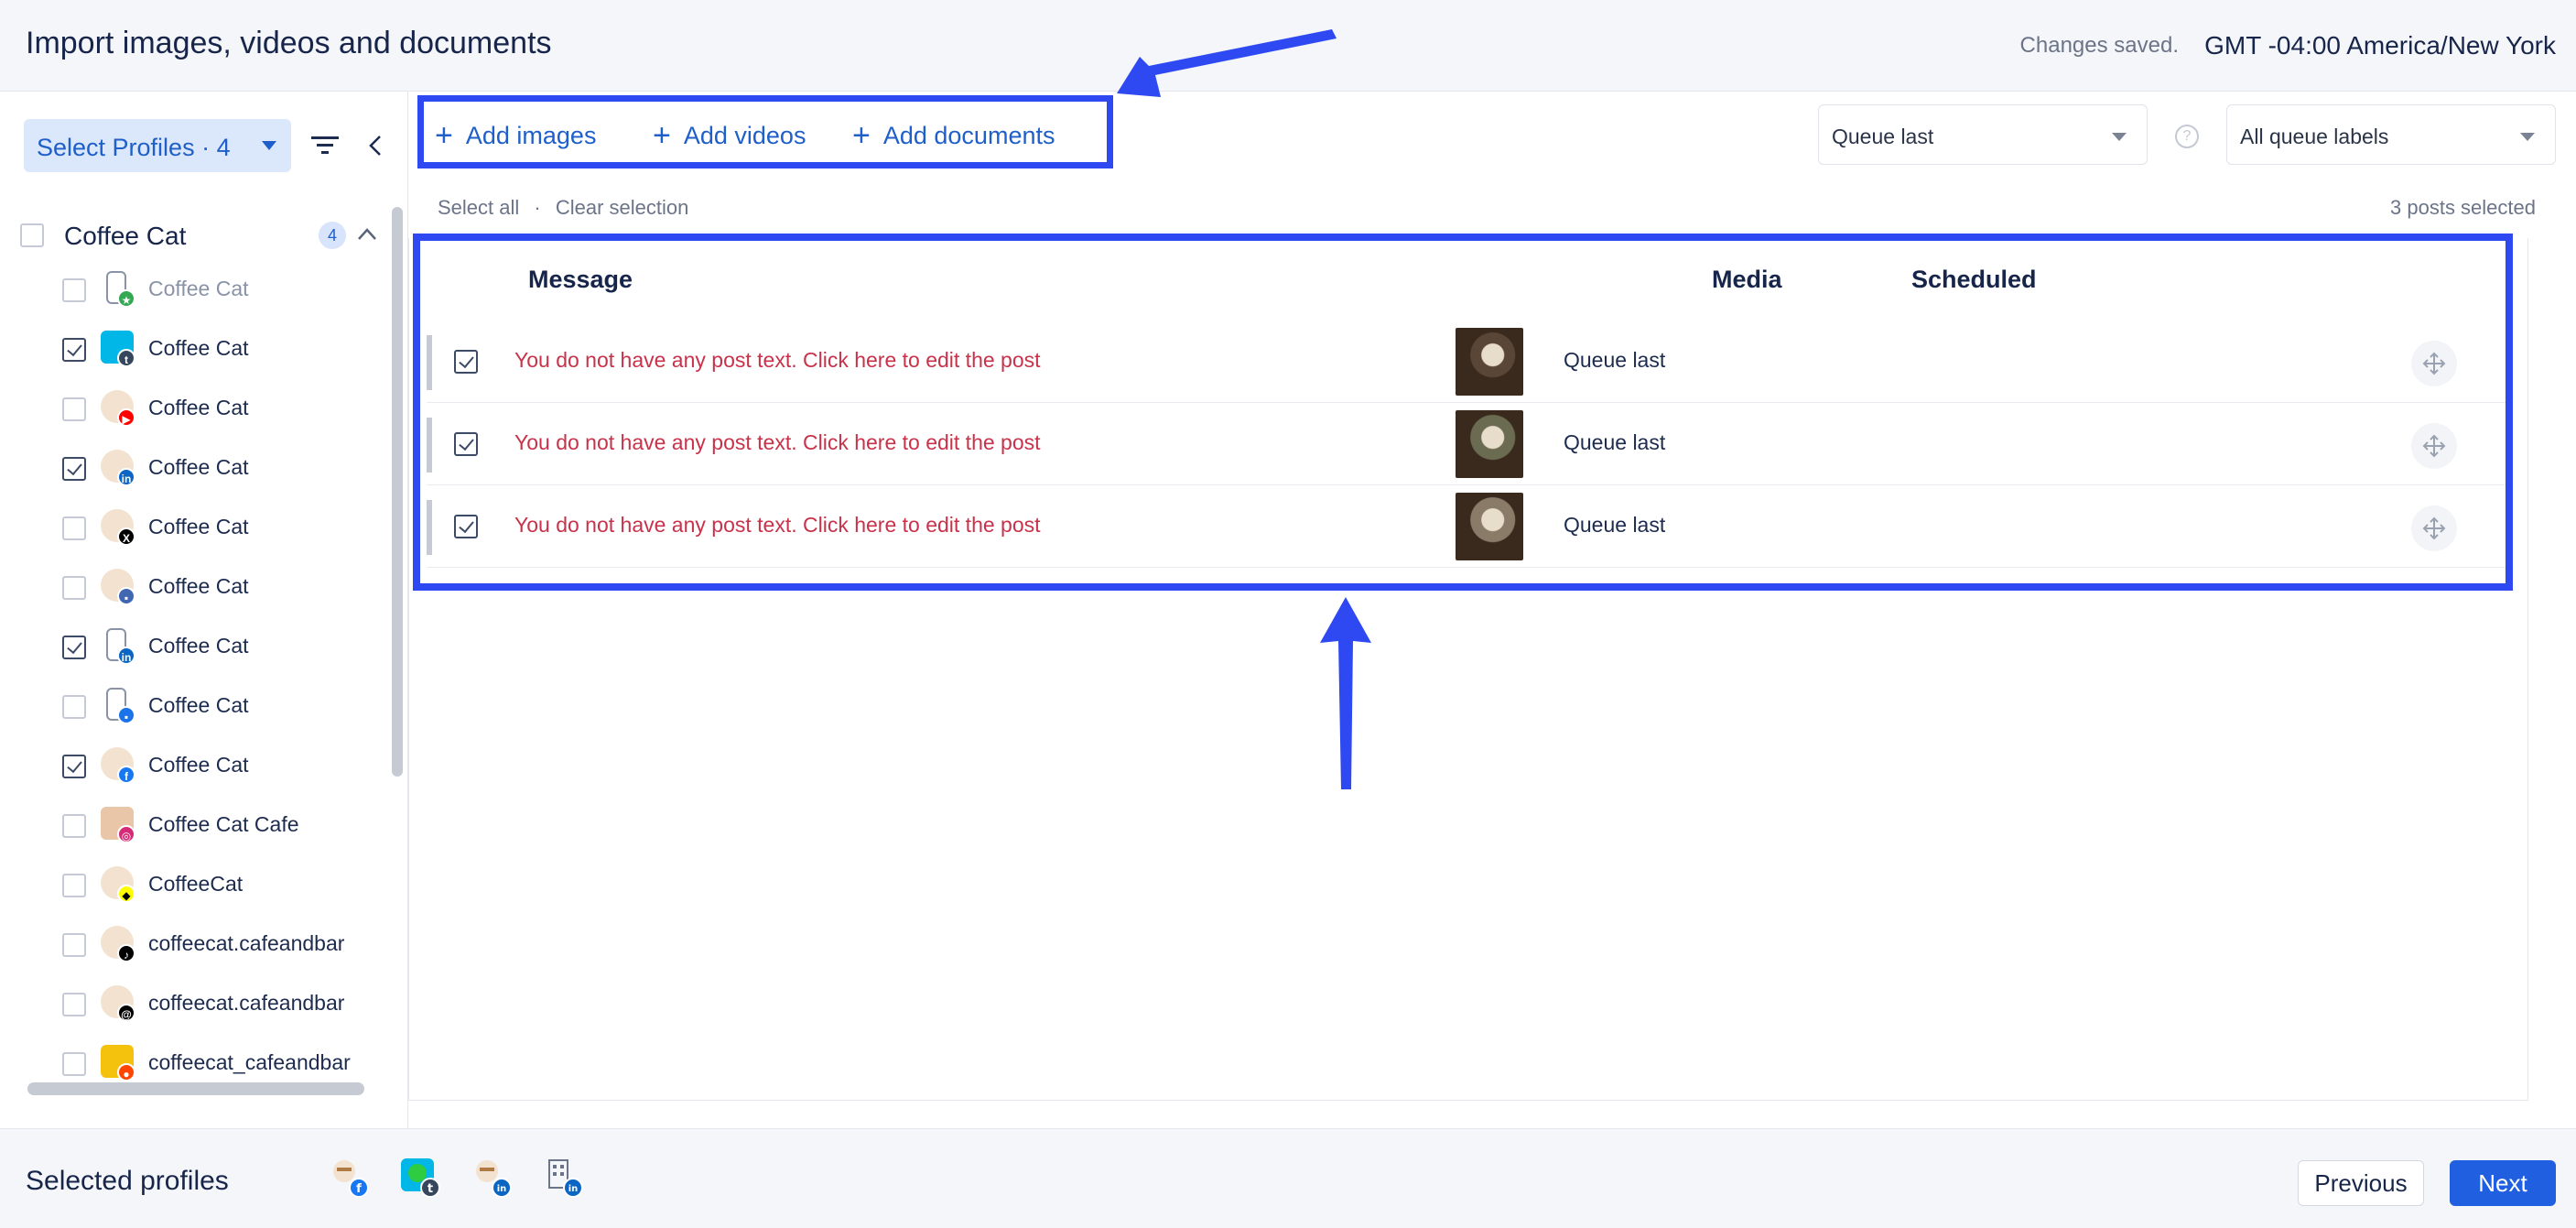 The height and width of the screenshot is (1228, 2576). I want to click on selected-profile-linkedin-avatar: in, so click(492, 1178).